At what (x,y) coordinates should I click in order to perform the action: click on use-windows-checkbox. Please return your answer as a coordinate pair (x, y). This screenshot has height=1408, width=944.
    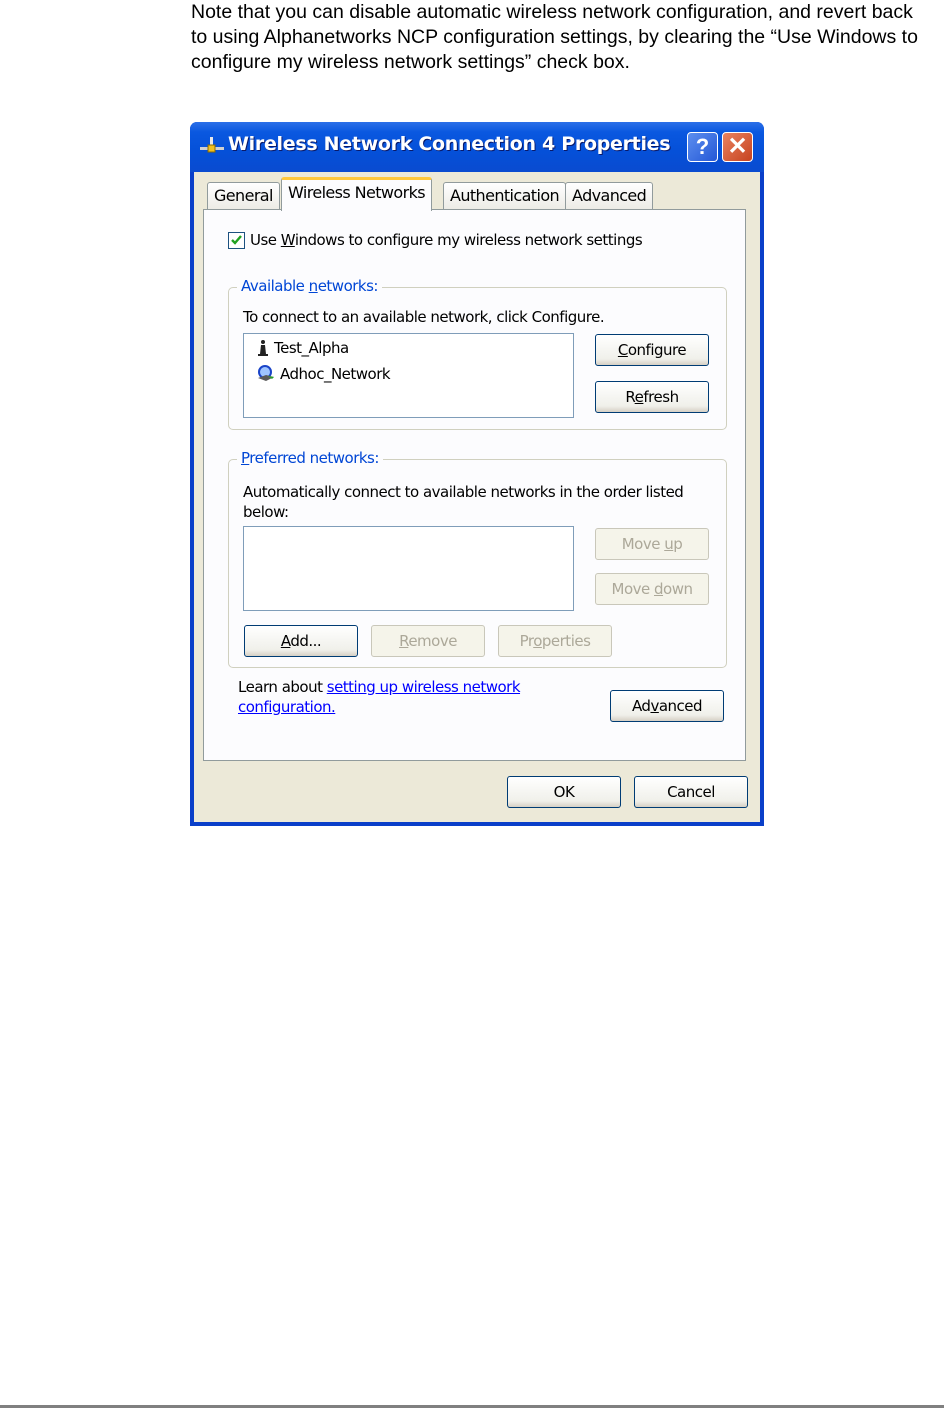
    Looking at the image, I should click on (236, 240).